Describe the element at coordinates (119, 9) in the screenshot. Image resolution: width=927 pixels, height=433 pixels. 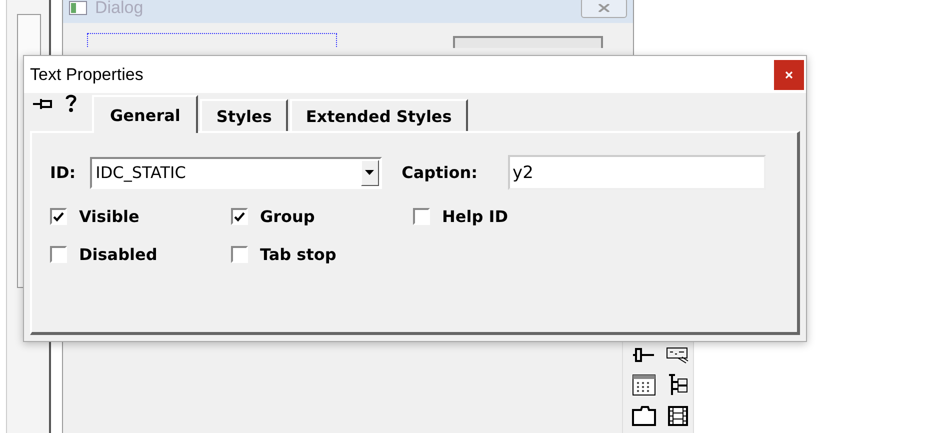
I see `dialog-title: Dialog` at that location.